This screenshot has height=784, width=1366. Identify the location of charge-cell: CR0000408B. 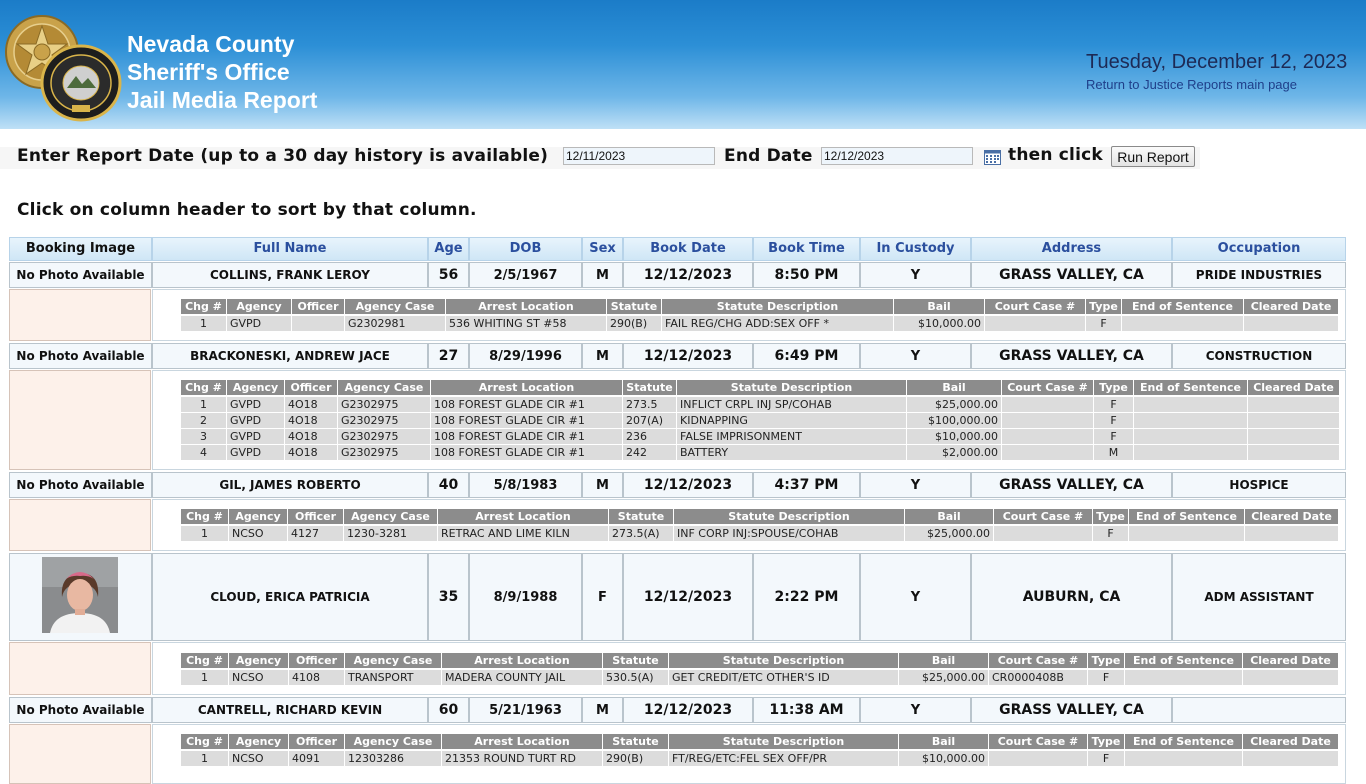
(1038, 677).